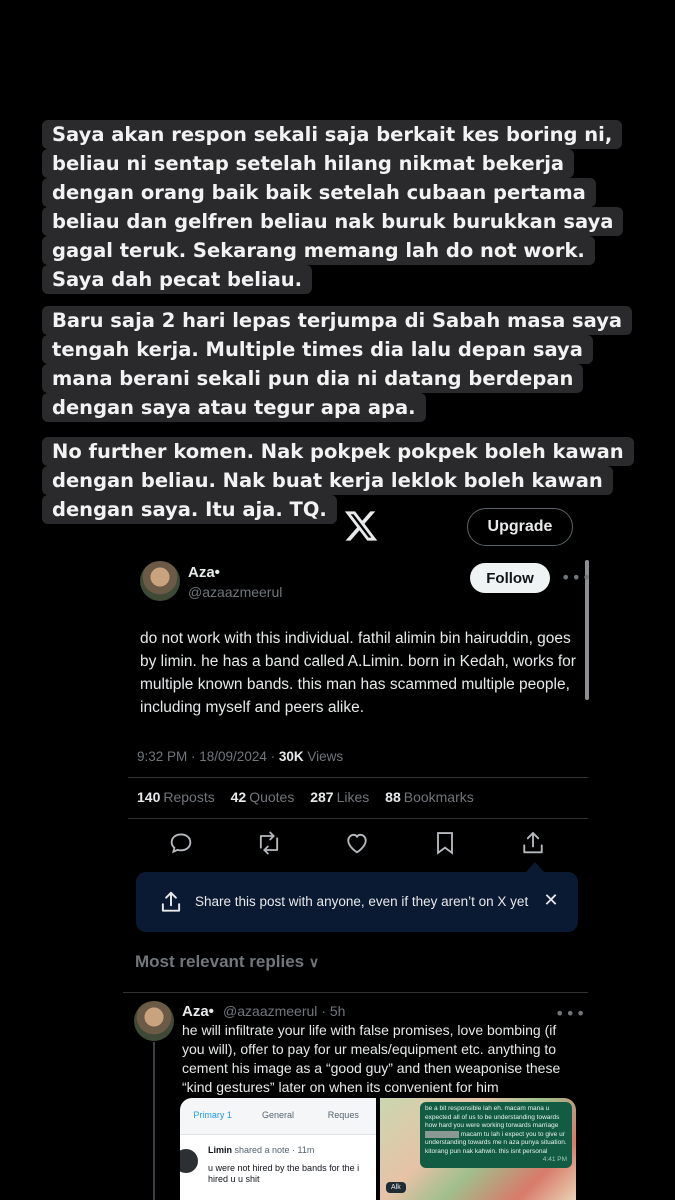 Image resolution: width=675 pixels, height=1200 pixels. I want to click on bookmarks-stat: 88 Bookmarks, so click(429, 797).